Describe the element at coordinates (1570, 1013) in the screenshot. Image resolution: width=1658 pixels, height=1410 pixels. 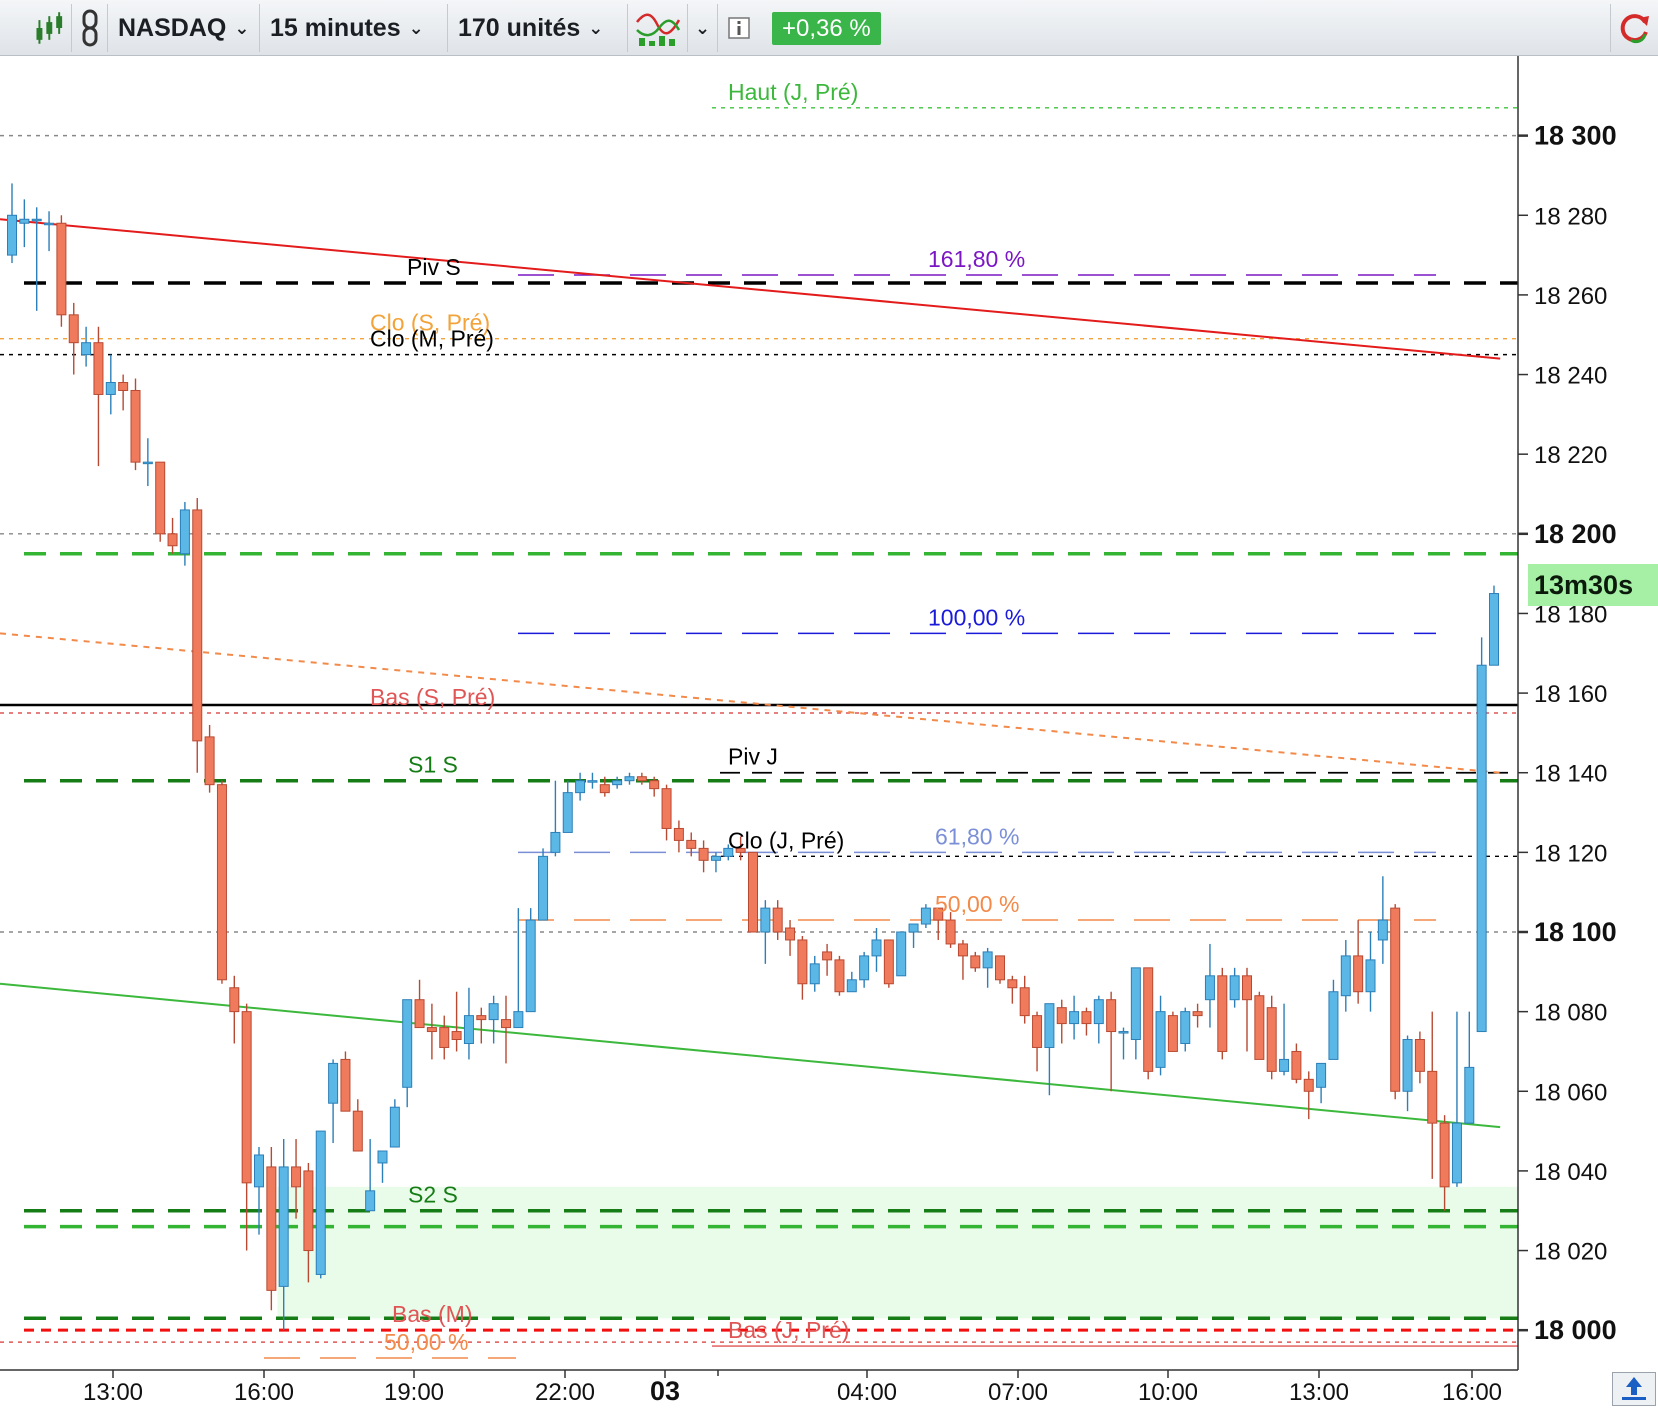
I see `price-tick-label: 18 080` at that location.